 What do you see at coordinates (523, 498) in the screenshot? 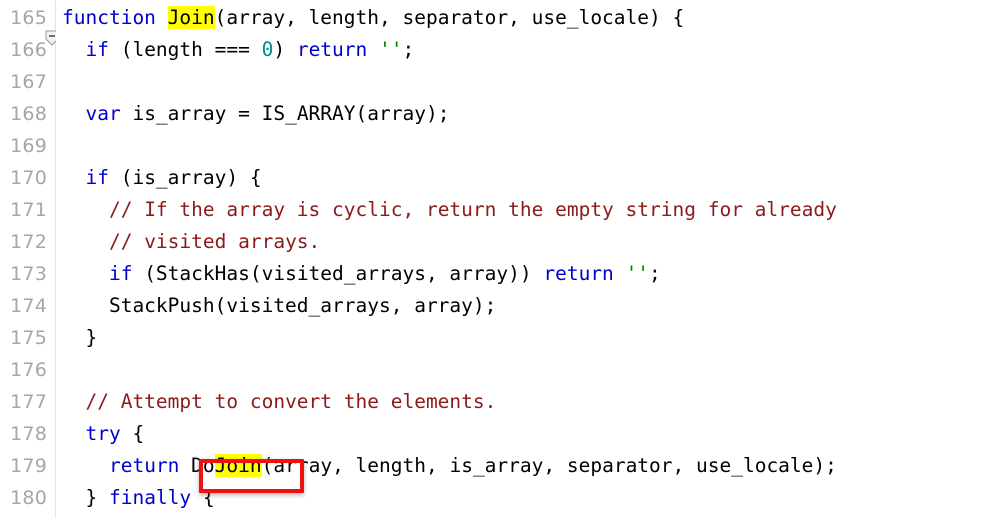
I see `code-line: } finally {` at bounding box center [523, 498].